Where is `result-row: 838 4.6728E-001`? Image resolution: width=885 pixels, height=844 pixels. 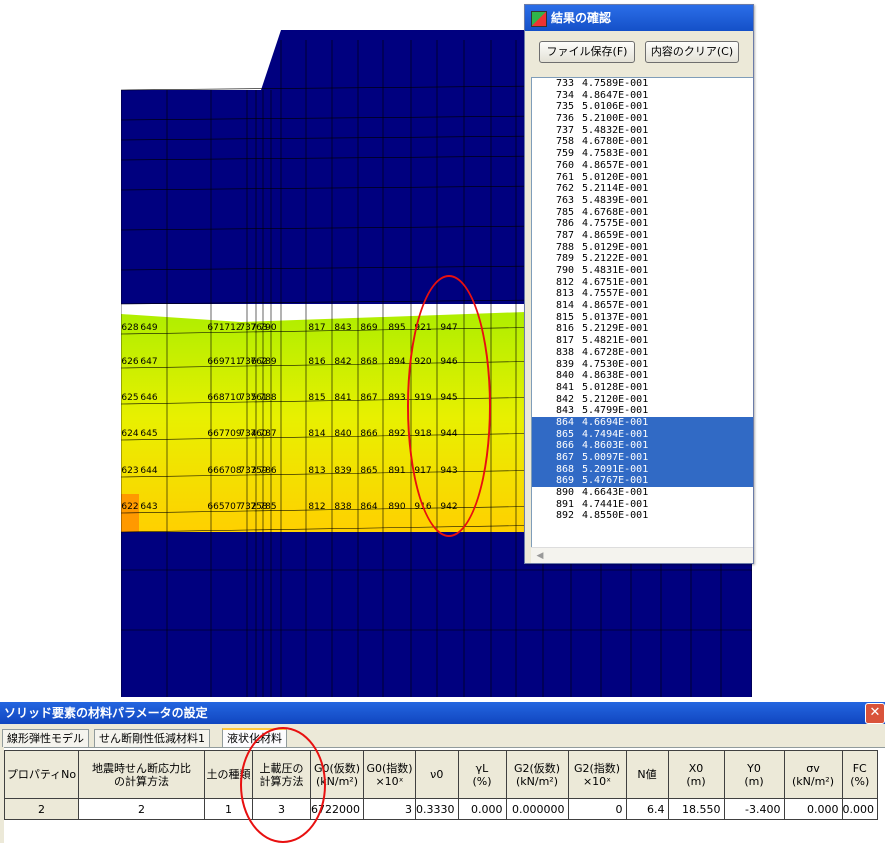
result-row: 838 4.6728E-001 is located at coordinates (642, 353).